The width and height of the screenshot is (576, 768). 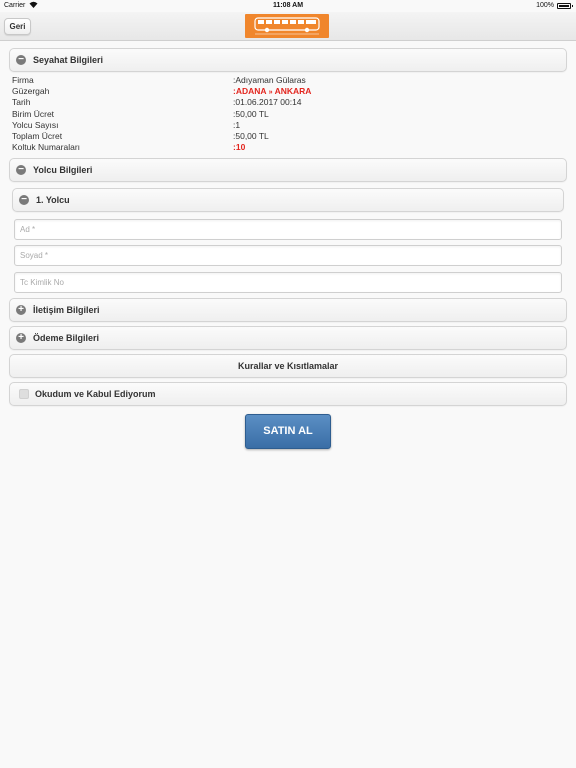 What do you see at coordinates (53, 200) in the screenshot?
I see `passenger-1-title: 1. Yolcu` at bounding box center [53, 200].